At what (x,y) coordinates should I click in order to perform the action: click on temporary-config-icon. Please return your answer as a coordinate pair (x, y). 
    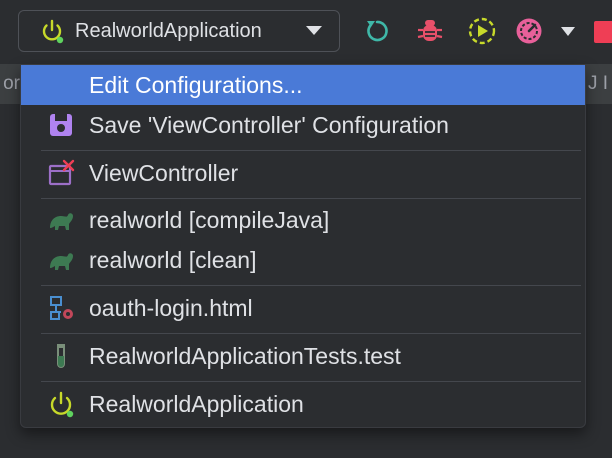
    Looking at the image, I should click on (61, 172).